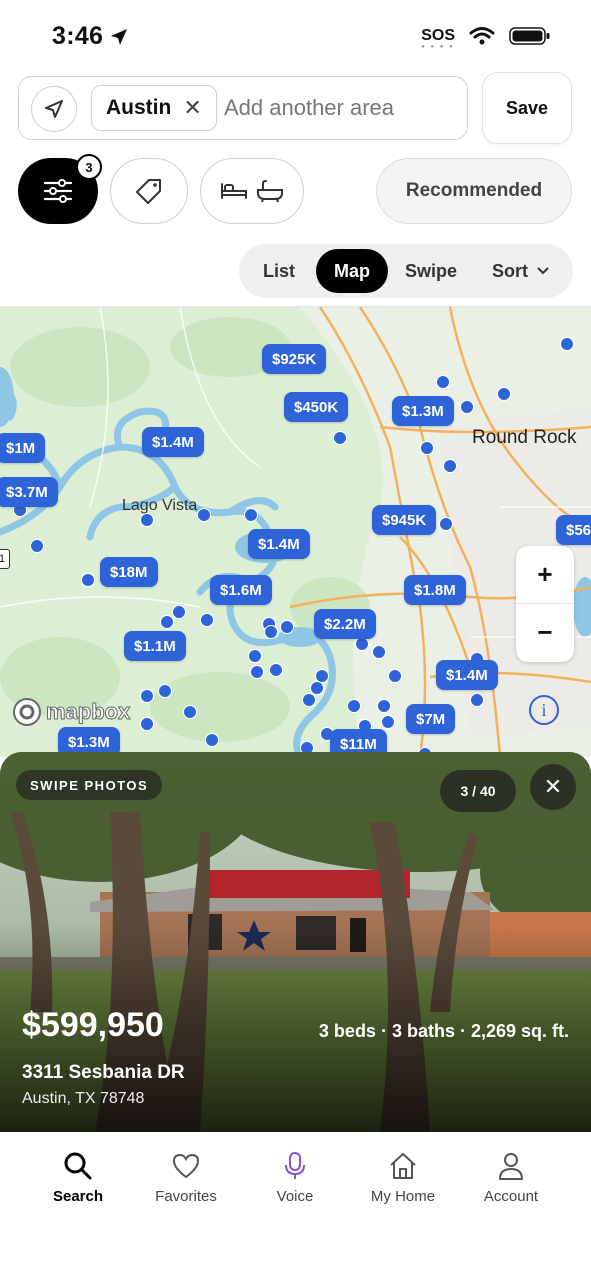  What do you see at coordinates (29, 492) in the screenshot?
I see `price-pin: $3.7M` at bounding box center [29, 492].